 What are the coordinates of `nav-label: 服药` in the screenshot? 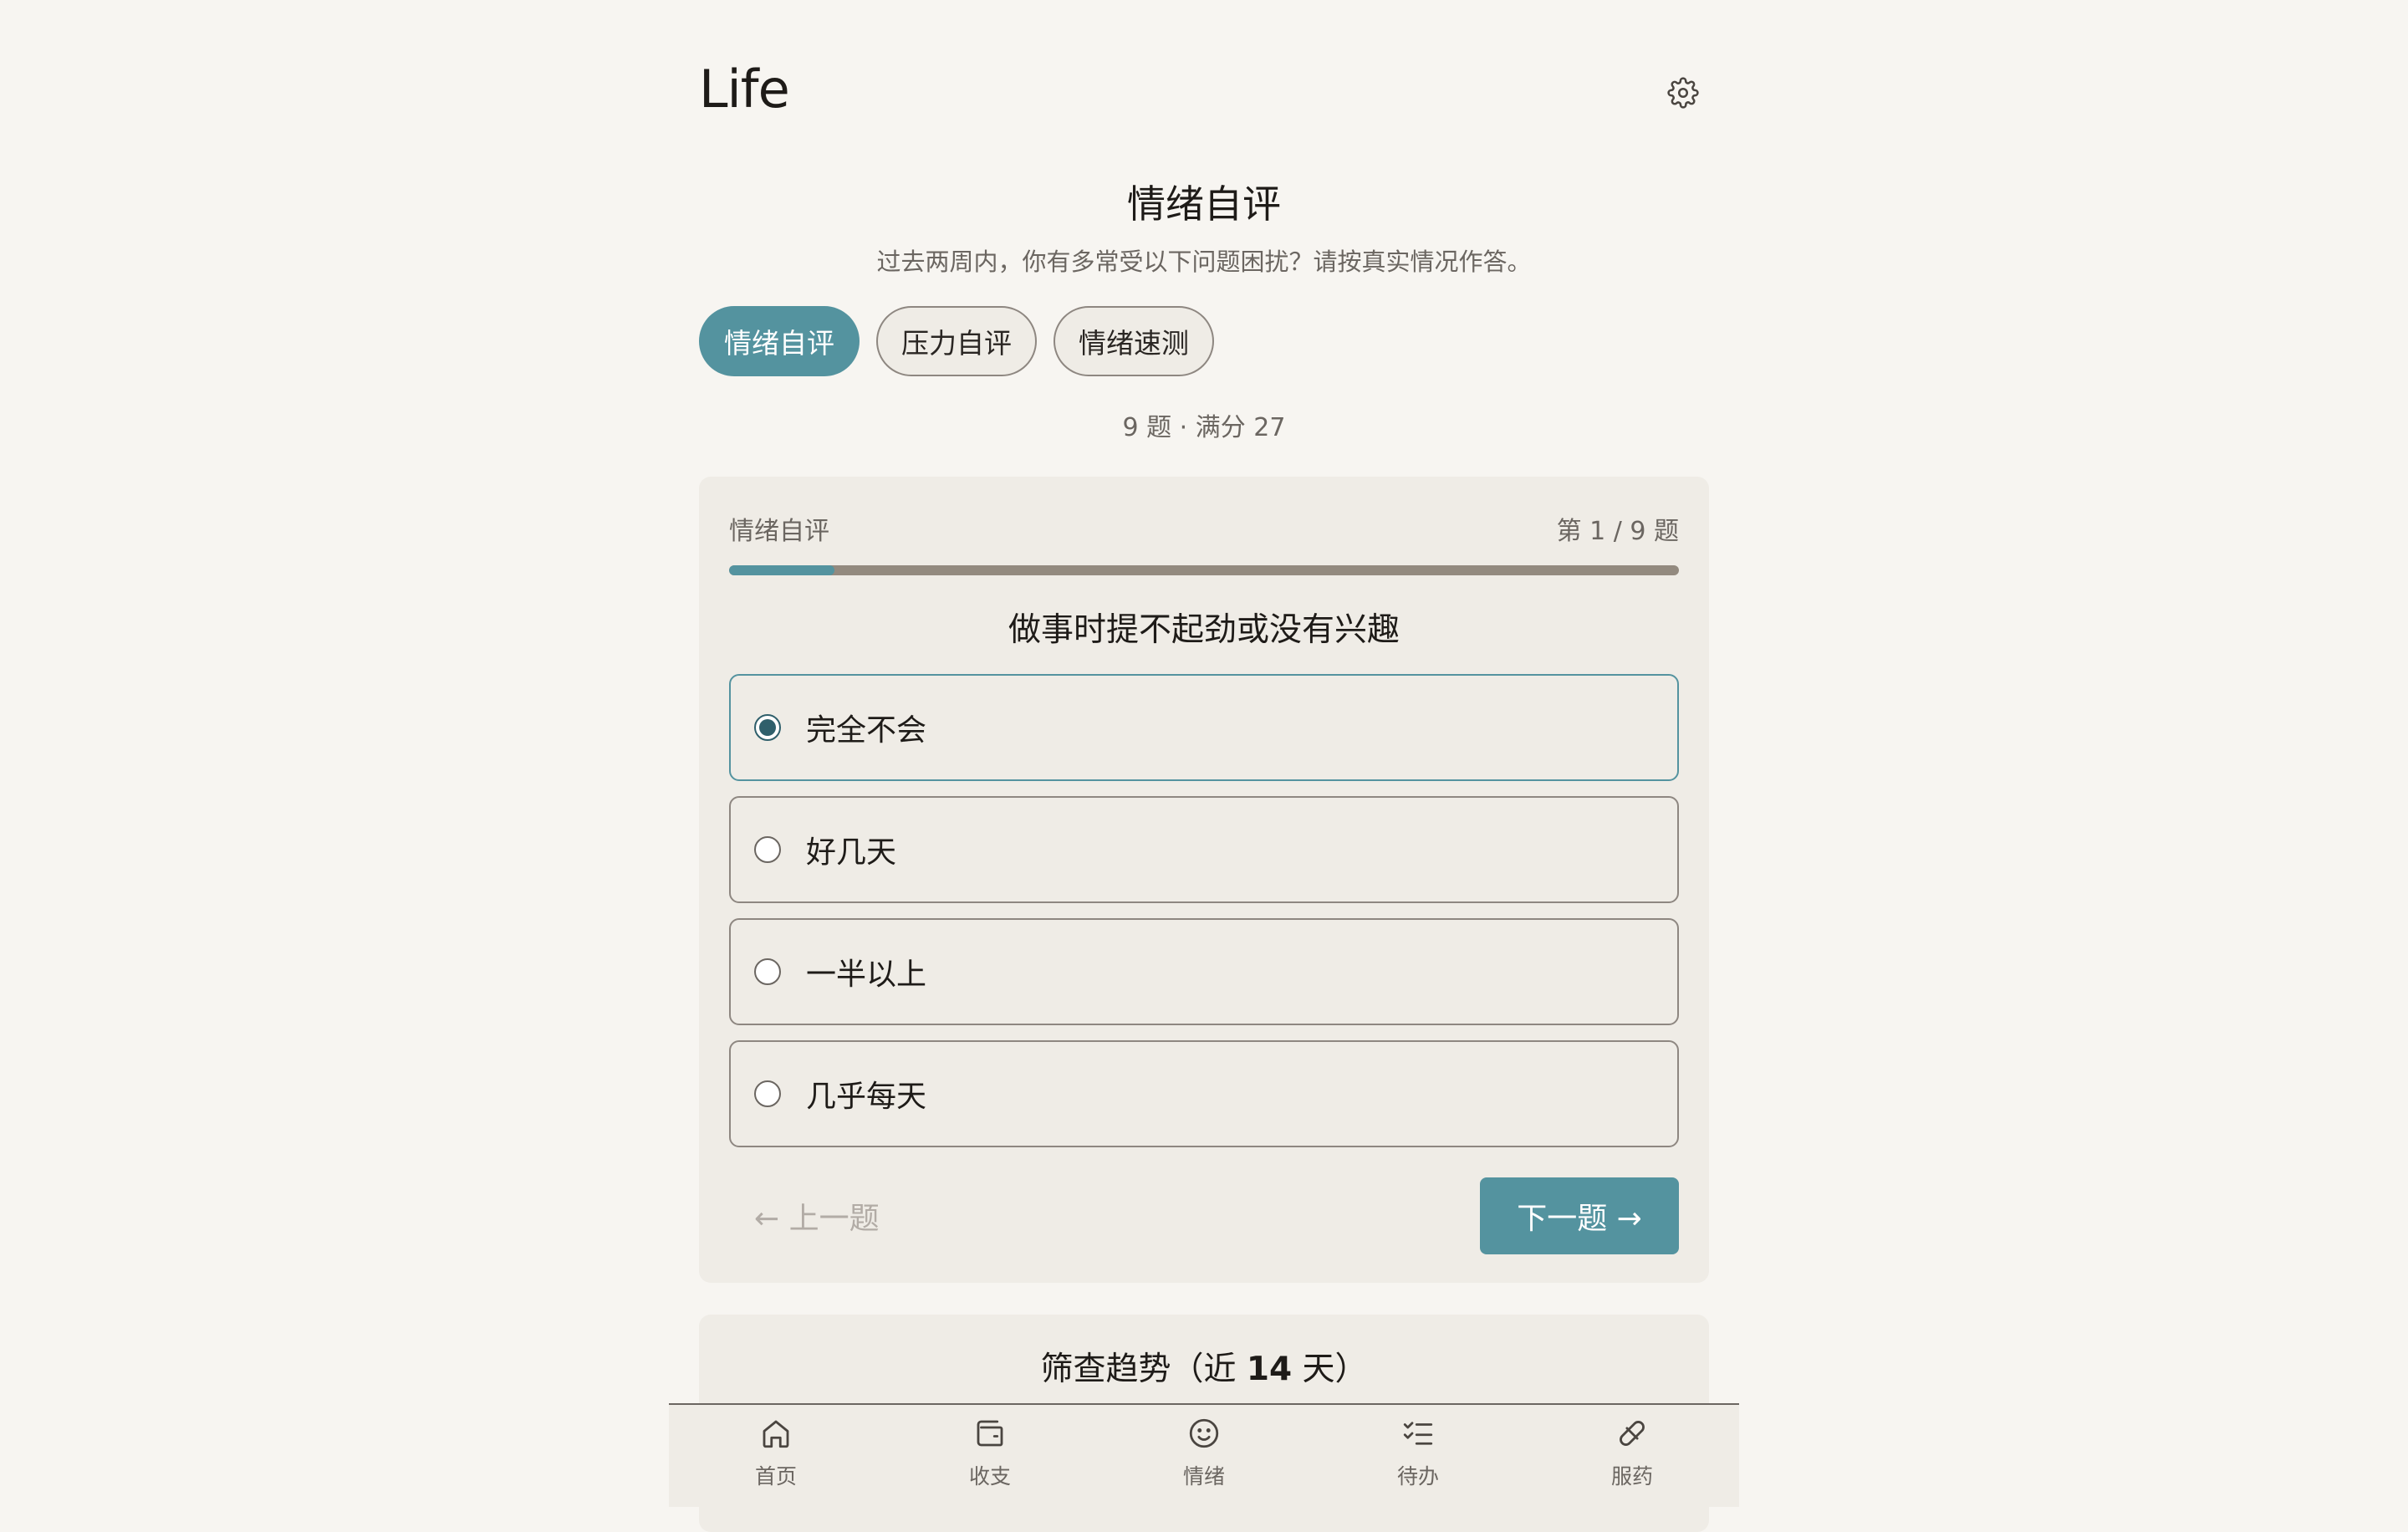 It's located at (1632, 1476).